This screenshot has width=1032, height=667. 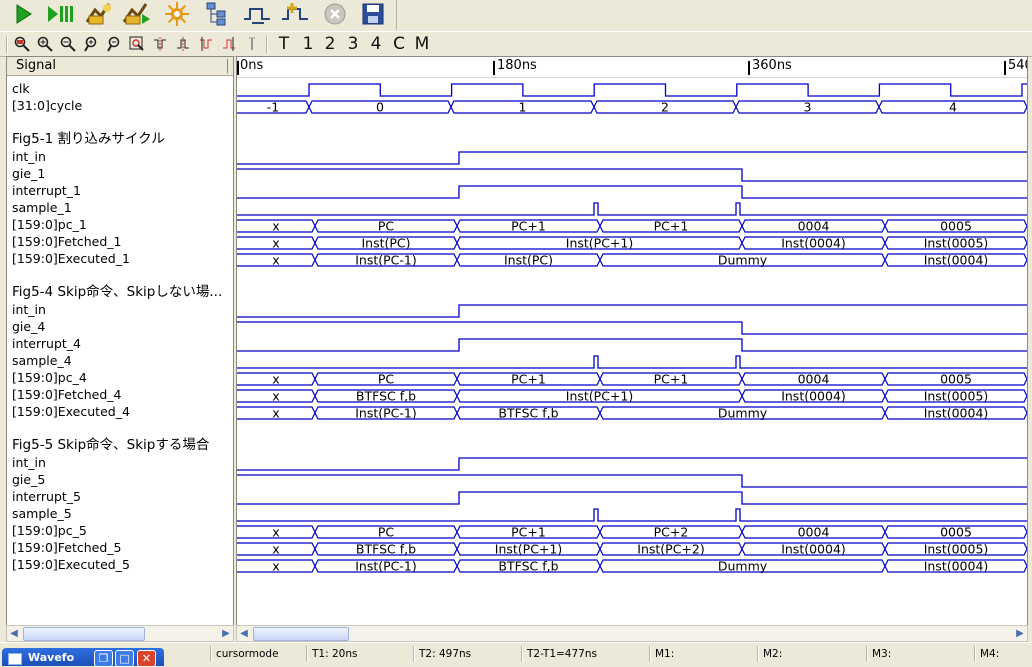 What do you see at coordinates (1017, 65) in the screenshot?
I see `time-label-540: 540` at bounding box center [1017, 65].